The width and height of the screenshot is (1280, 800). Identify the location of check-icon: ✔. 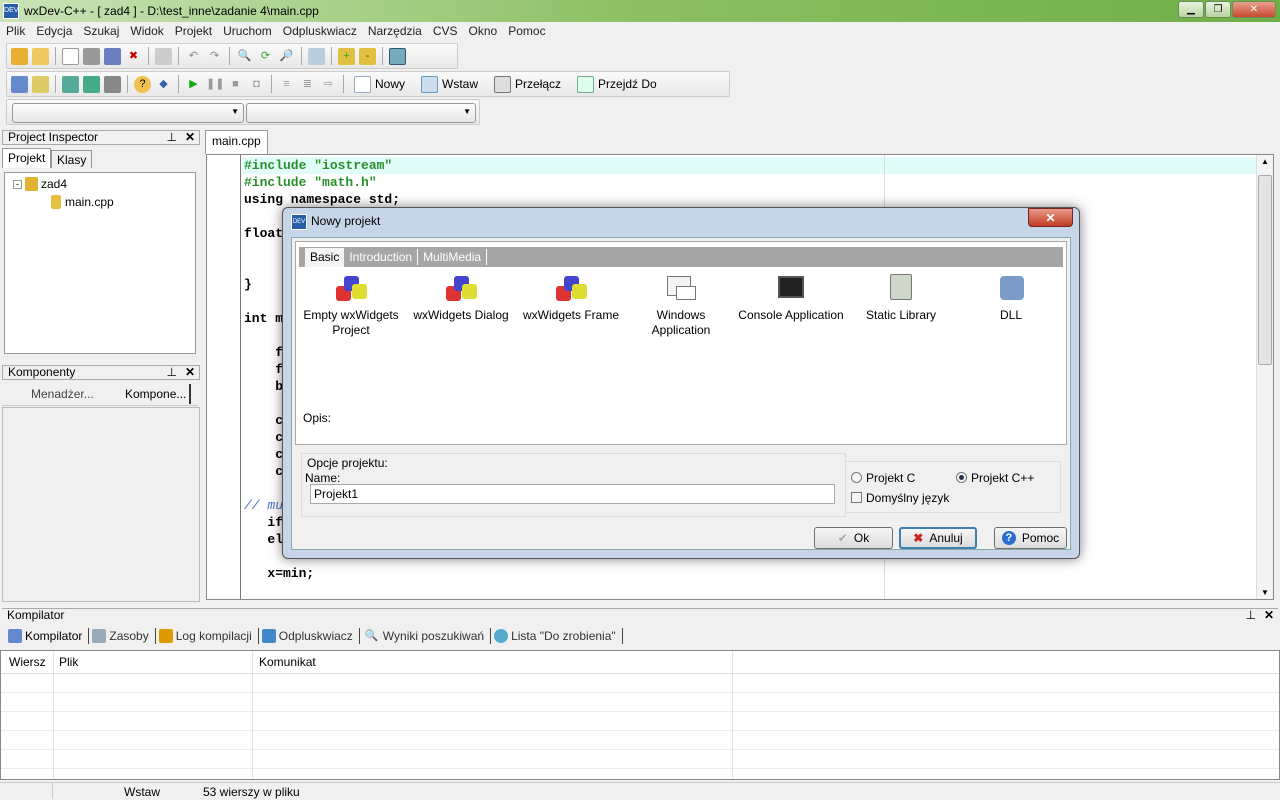
(842, 538).